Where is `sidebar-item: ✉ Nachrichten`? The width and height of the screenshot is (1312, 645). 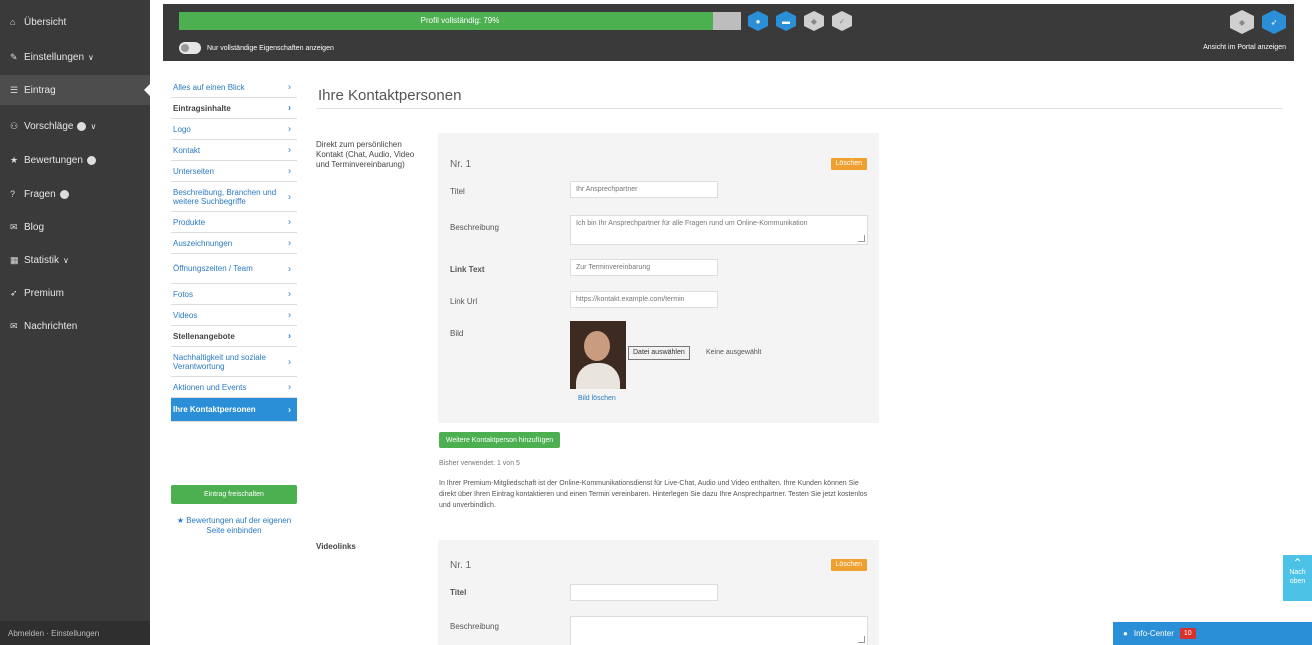 sidebar-item: ✉ Nachrichten is located at coordinates (75, 326).